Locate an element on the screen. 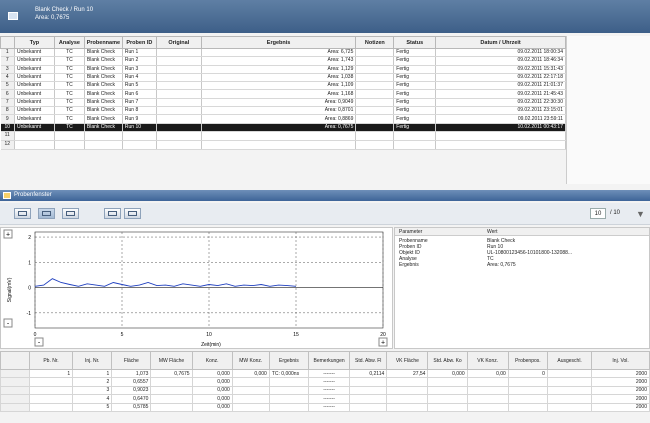  view-list-button is located at coordinates (22, 213).